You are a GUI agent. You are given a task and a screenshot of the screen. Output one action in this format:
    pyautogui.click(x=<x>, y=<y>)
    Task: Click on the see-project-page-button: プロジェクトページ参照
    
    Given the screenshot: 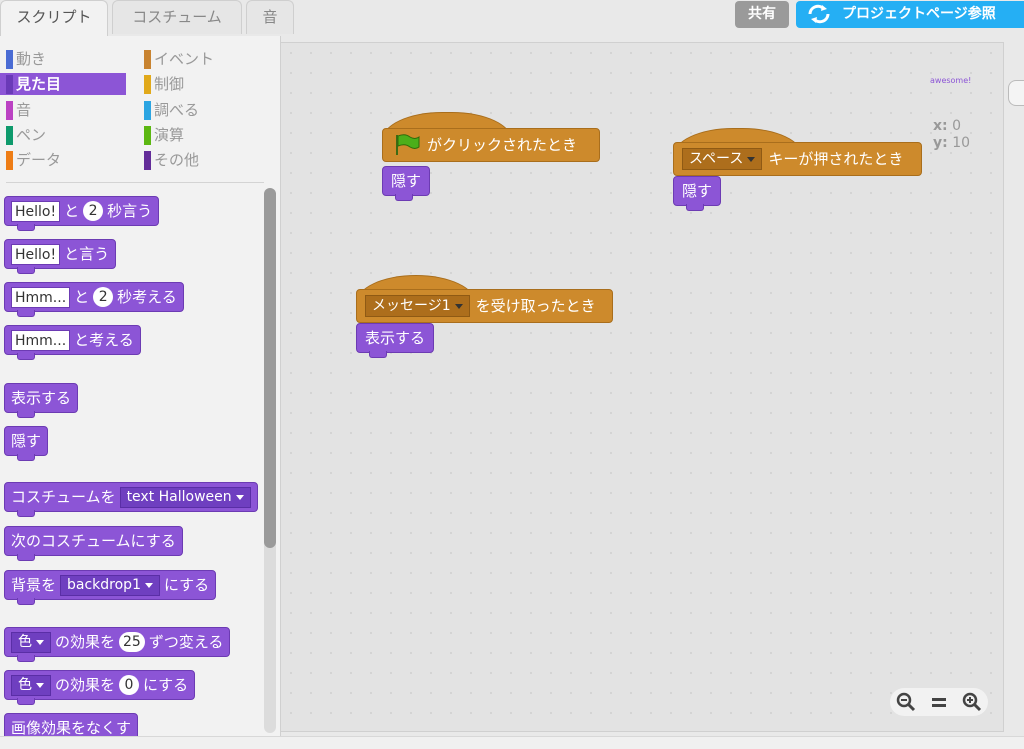 What is the action you would take?
    pyautogui.click(x=910, y=14)
    